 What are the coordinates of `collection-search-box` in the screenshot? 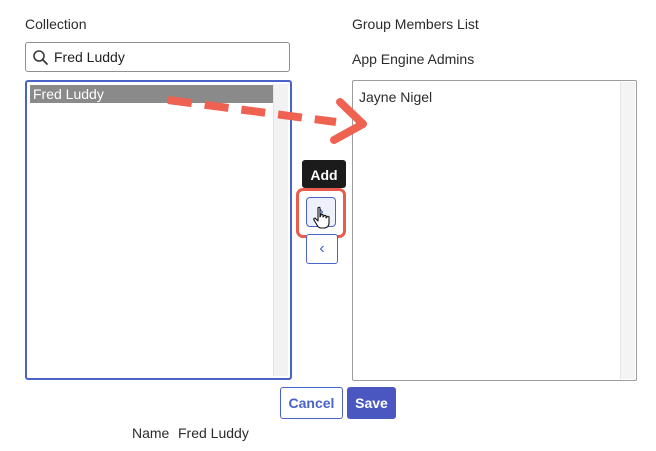 It's located at (157, 57).